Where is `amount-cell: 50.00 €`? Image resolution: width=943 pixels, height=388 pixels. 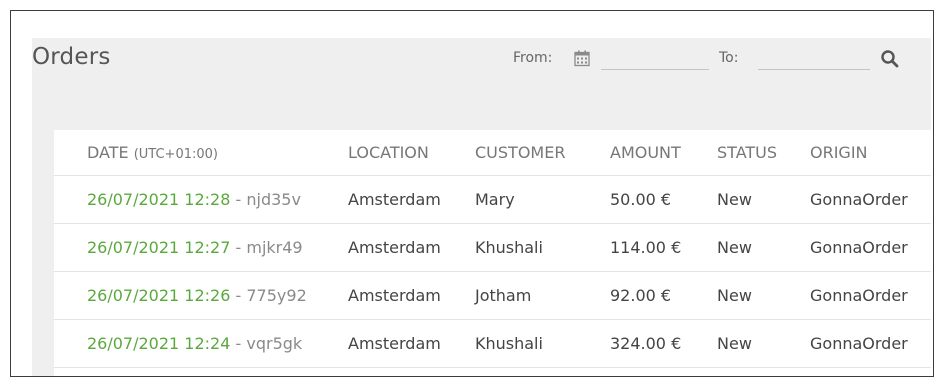 amount-cell: 50.00 € is located at coordinates (663, 199).